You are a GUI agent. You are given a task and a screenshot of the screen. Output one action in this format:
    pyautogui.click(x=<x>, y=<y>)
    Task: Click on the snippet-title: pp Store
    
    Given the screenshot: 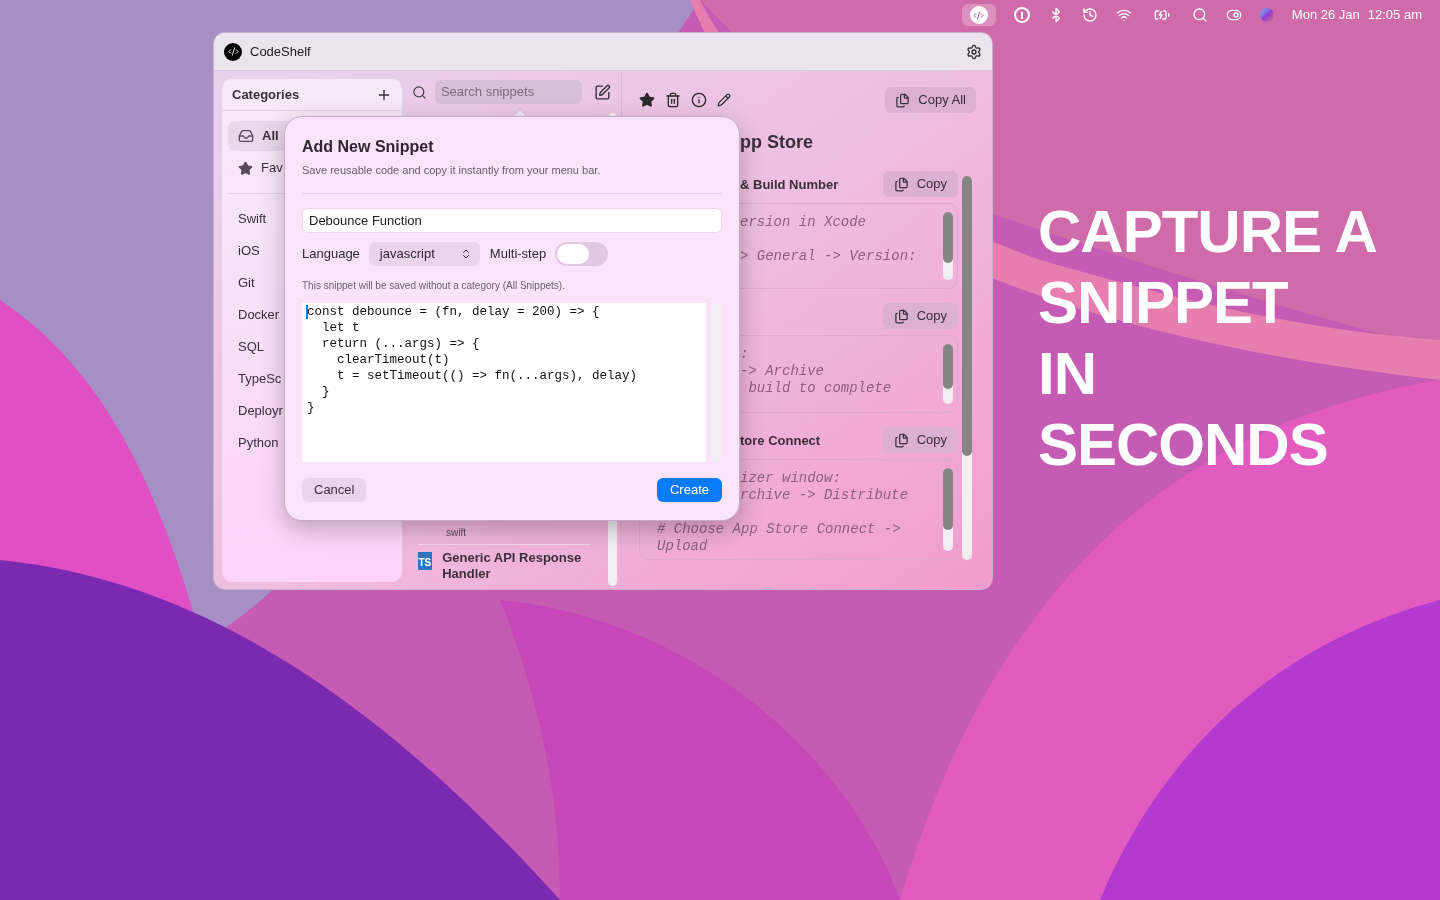 What is the action you would take?
    pyautogui.click(x=776, y=142)
    